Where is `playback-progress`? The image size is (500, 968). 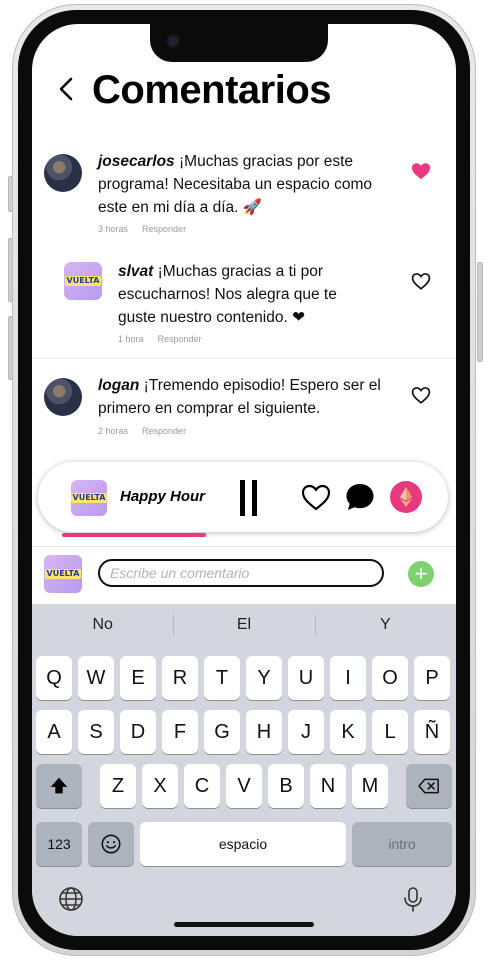
playback-progress is located at coordinates (242, 535).